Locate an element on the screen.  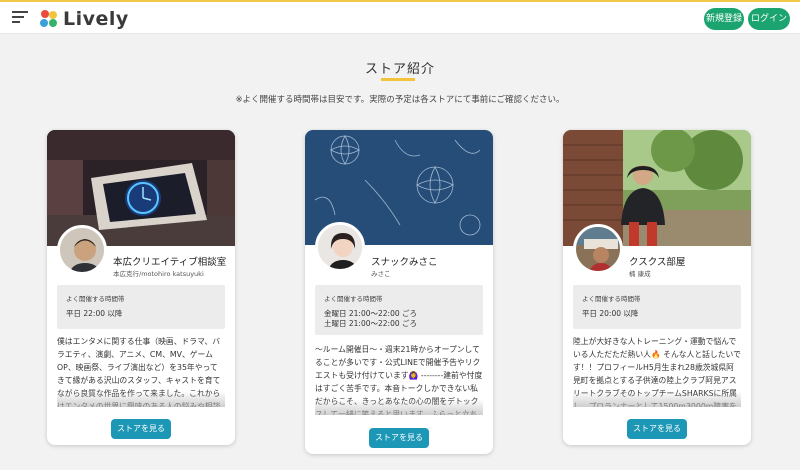
page-title: ストア紹介 is located at coordinates (399, 69).